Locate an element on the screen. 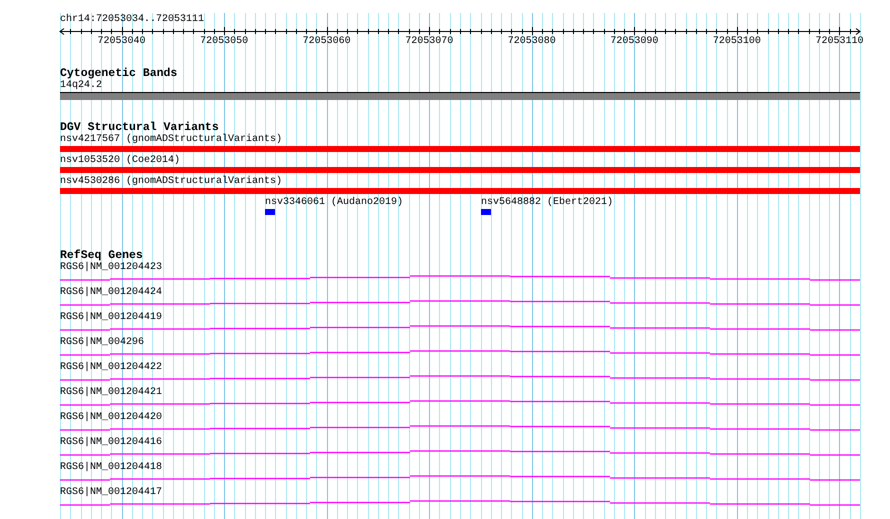 This screenshot has height=519, width=890. location-label: chr14:72053034..72053111 is located at coordinates (132, 20).